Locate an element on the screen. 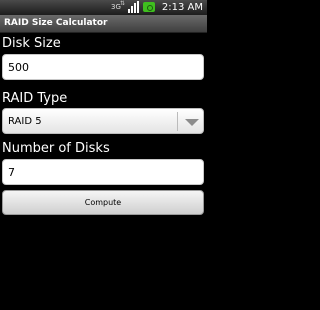 The image size is (320, 310). compute-button-label: Compute is located at coordinates (103, 202).